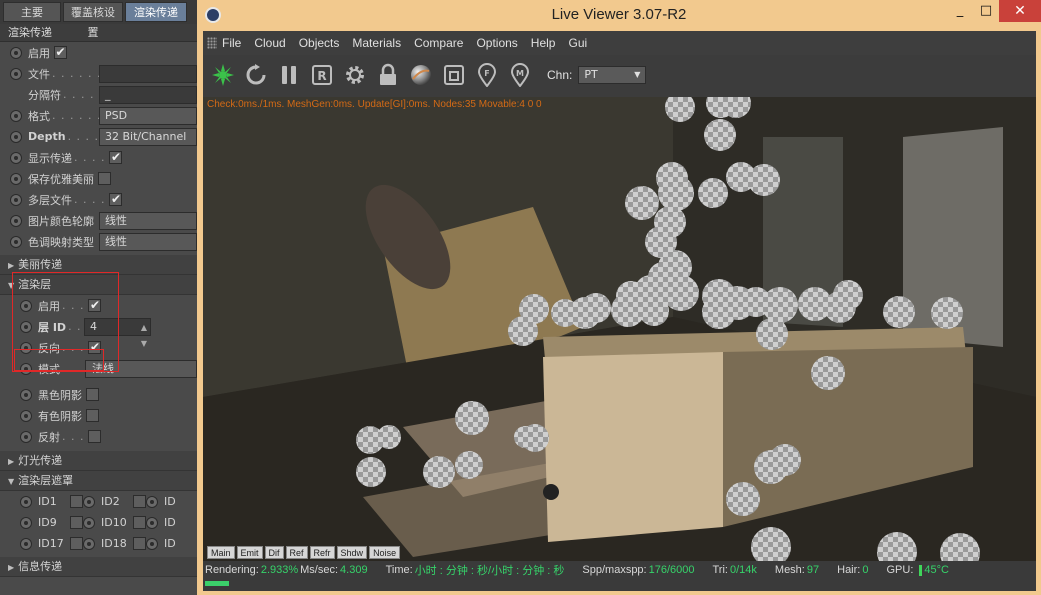 The height and width of the screenshot is (595, 1041). Describe the element at coordinates (319, 570) in the screenshot. I see `ms-label: Ms/sec:` at that location.